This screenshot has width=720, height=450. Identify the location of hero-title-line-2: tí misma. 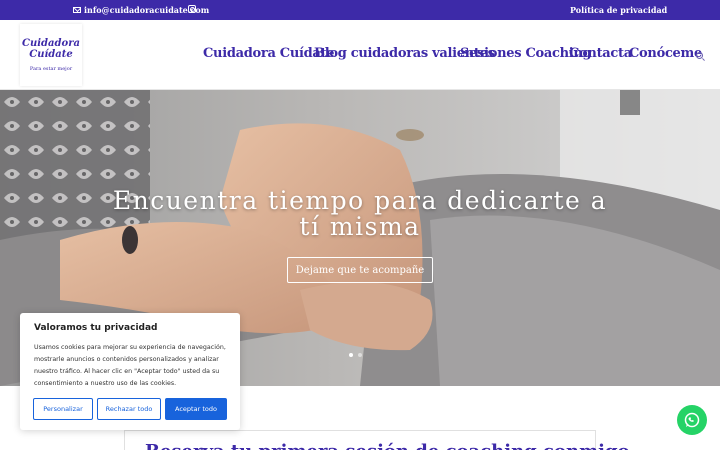
(360, 226).